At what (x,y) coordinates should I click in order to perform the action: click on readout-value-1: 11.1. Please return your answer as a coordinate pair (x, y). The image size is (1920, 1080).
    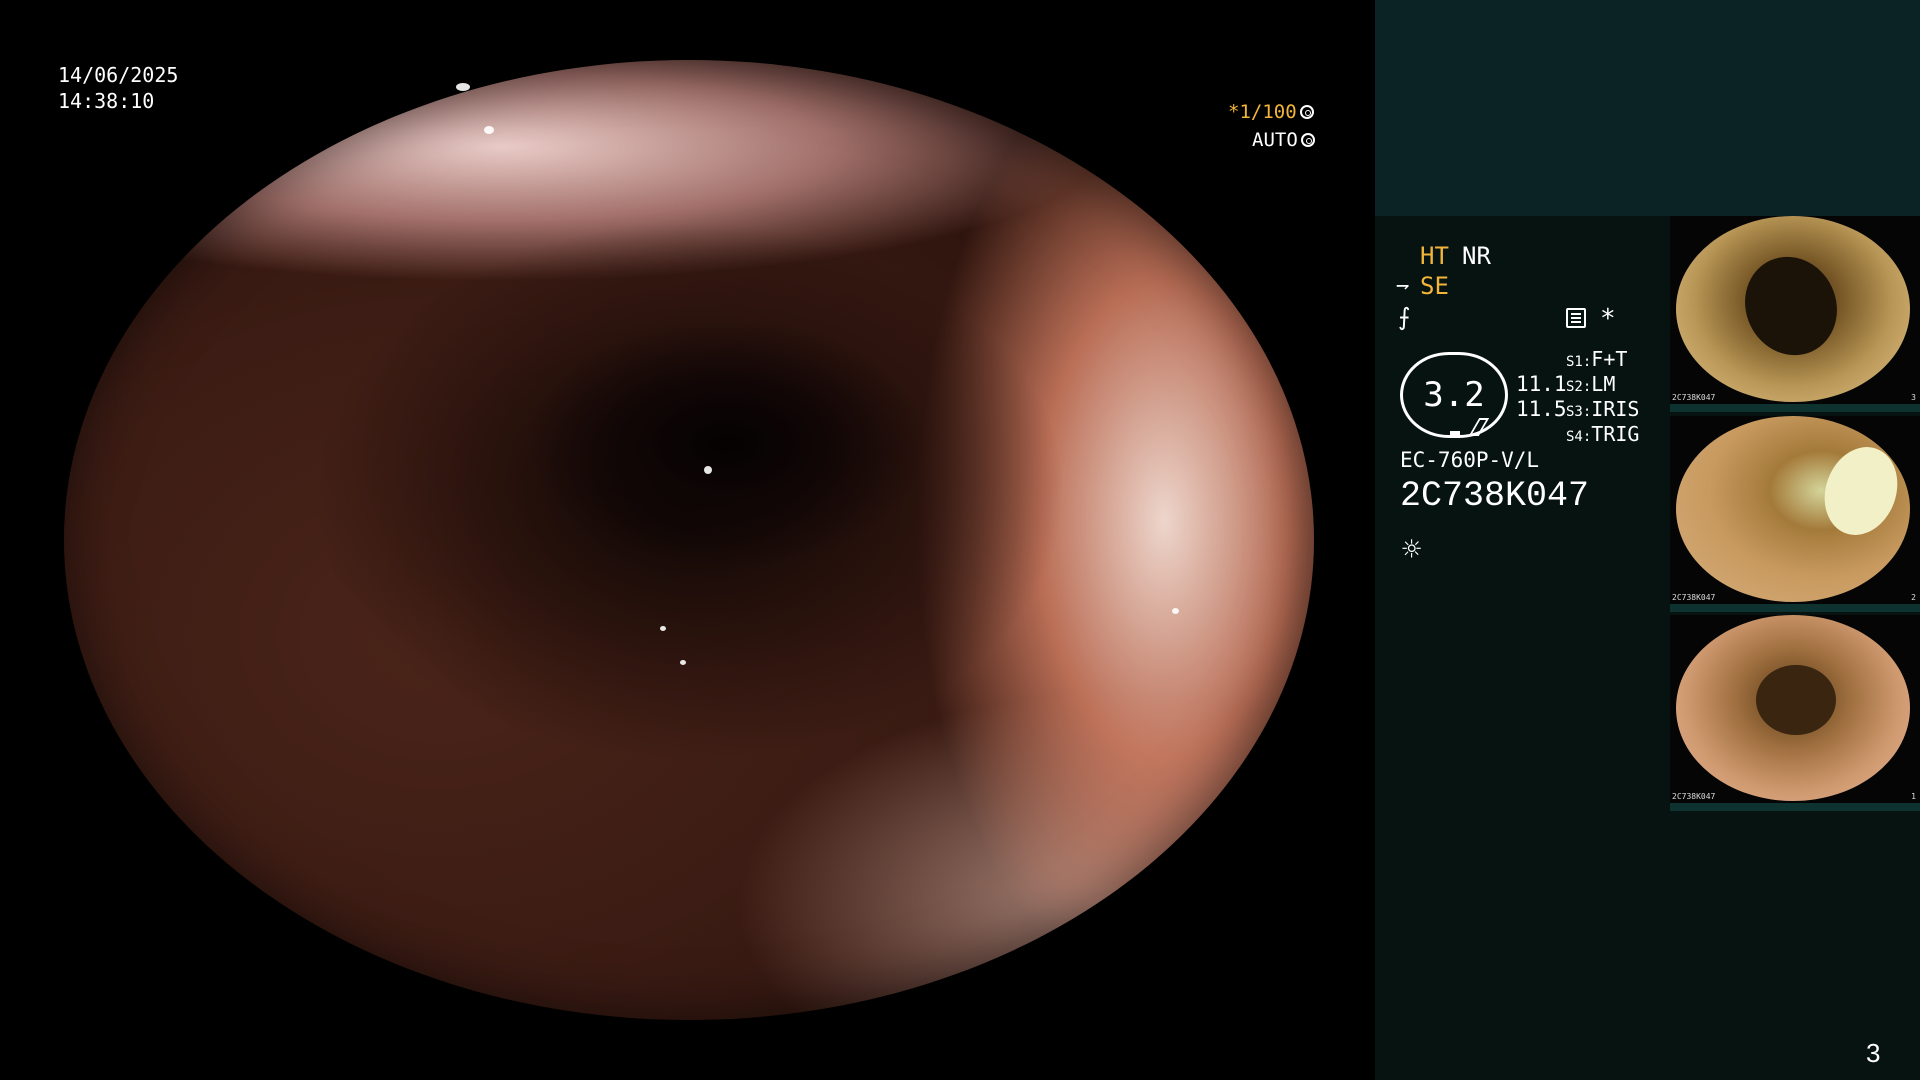
    Looking at the image, I should click on (1541, 384).